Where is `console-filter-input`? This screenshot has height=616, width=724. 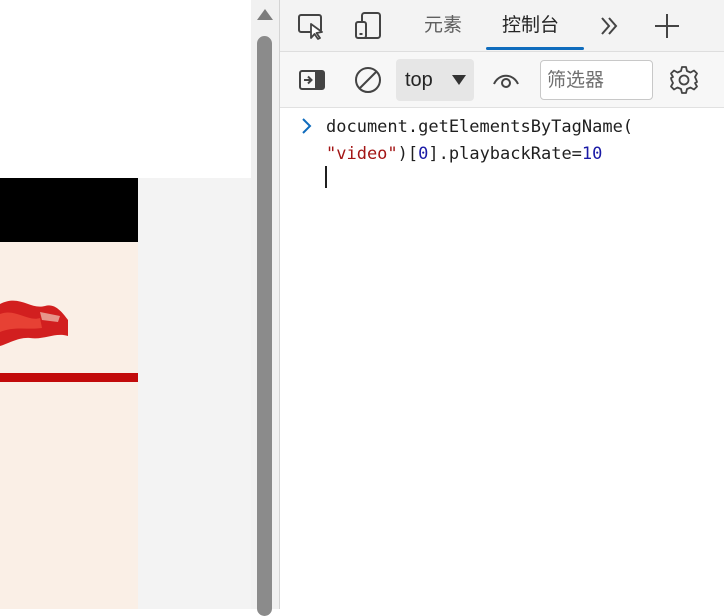
console-filter-input is located at coordinates (596, 80).